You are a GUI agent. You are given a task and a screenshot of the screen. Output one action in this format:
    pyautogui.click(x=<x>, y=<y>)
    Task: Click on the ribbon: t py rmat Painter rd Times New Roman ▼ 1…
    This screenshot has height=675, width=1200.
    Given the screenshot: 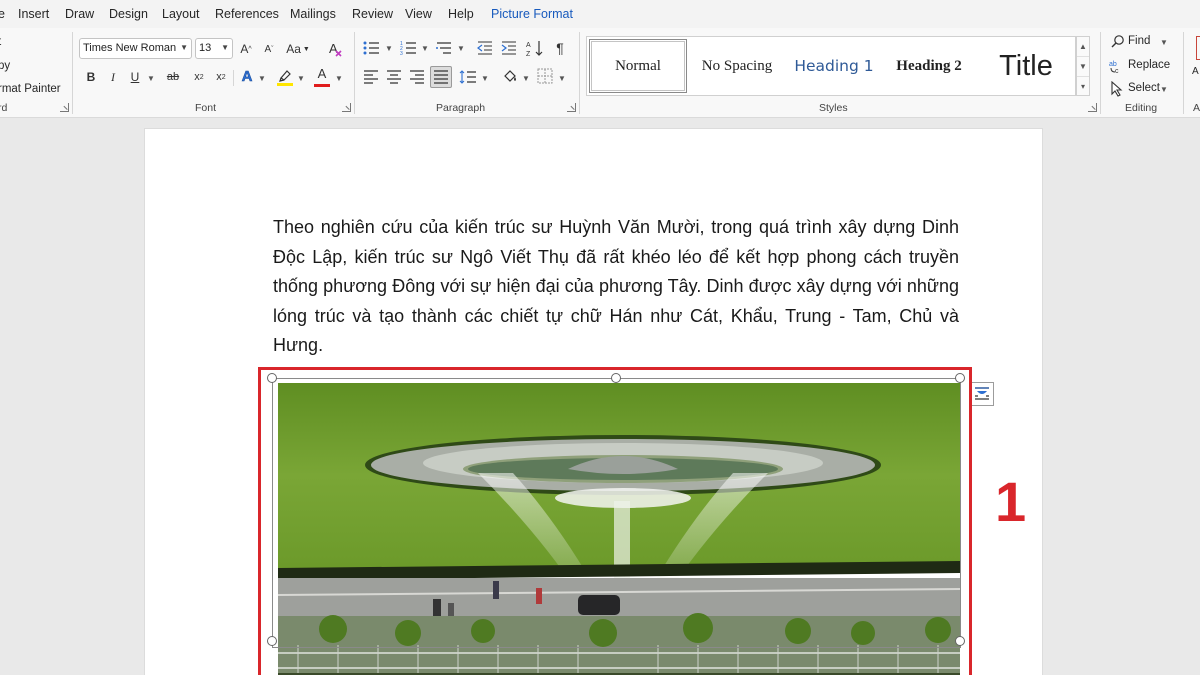 What is the action you would take?
    pyautogui.click(x=600, y=73)
    